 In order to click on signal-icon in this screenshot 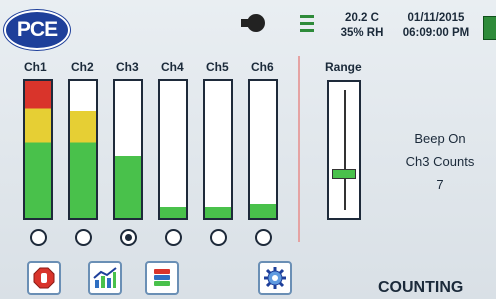, I will do `click(307, 24)`.